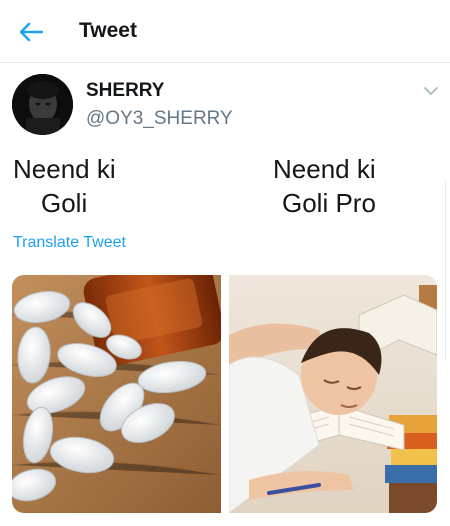  What do you see at coordinates (159, 119) in the screenshot?
I see `author-handle: @OY3_SHERRY` at bounding box center [159, 119].